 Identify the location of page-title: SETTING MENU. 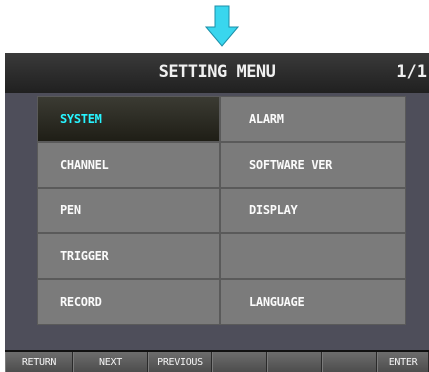
(217, 72).